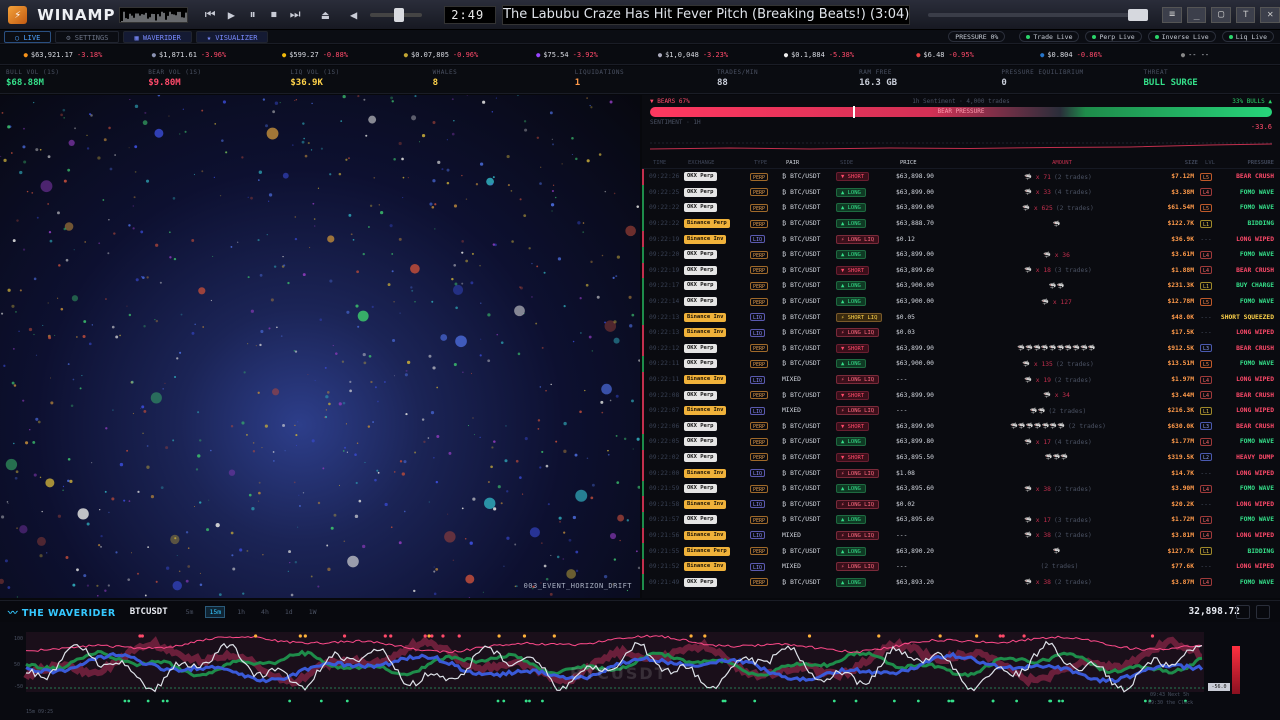 The height and width of the screenshot is (720, 1280). What do you see at coordinates (721, 163) in the screenshot?
I see `column-header: EXCHANGE` at bounding box center [721, 163].